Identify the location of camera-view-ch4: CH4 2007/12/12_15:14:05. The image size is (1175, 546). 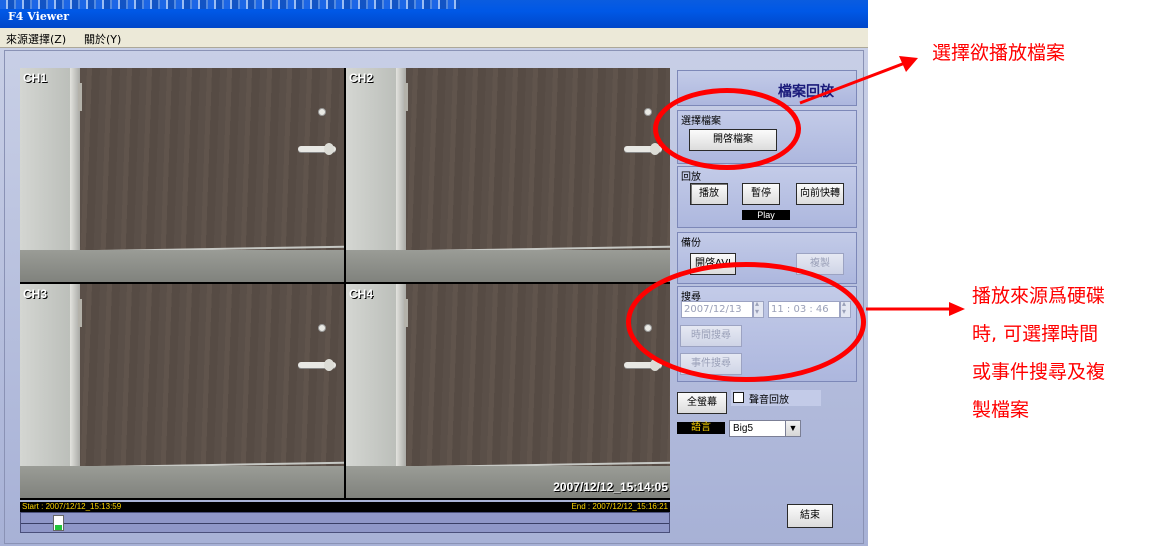
(508, 391).